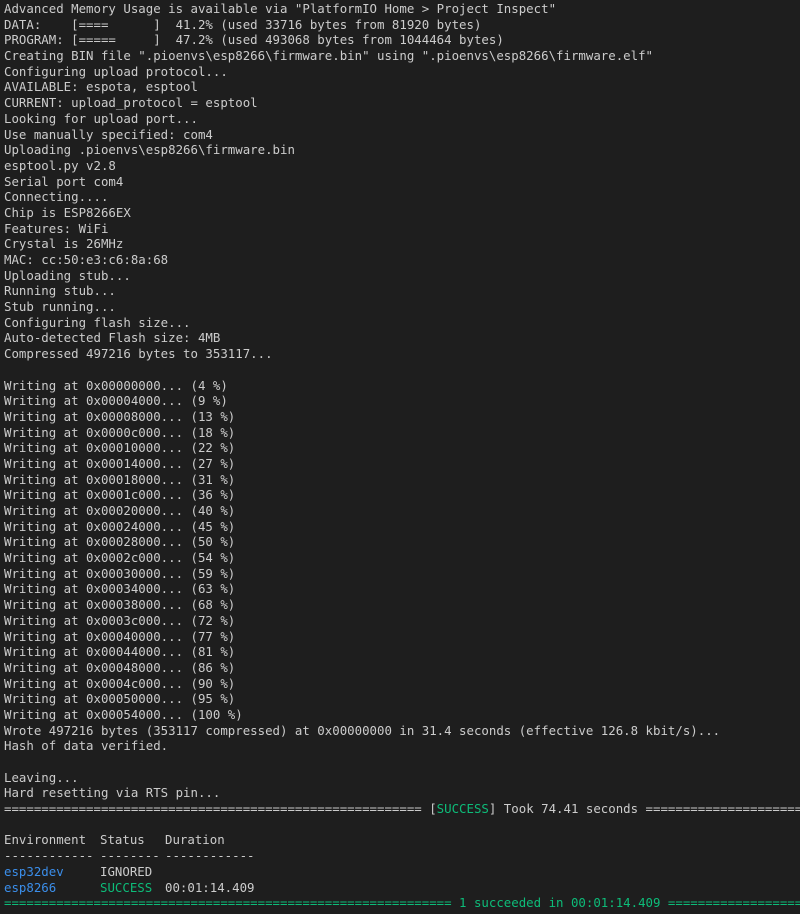  What do you see at coordinates (60, 165) in the screenshot?
I see `log-line: esptool.py v2.8` at bounding box center [60, 165].